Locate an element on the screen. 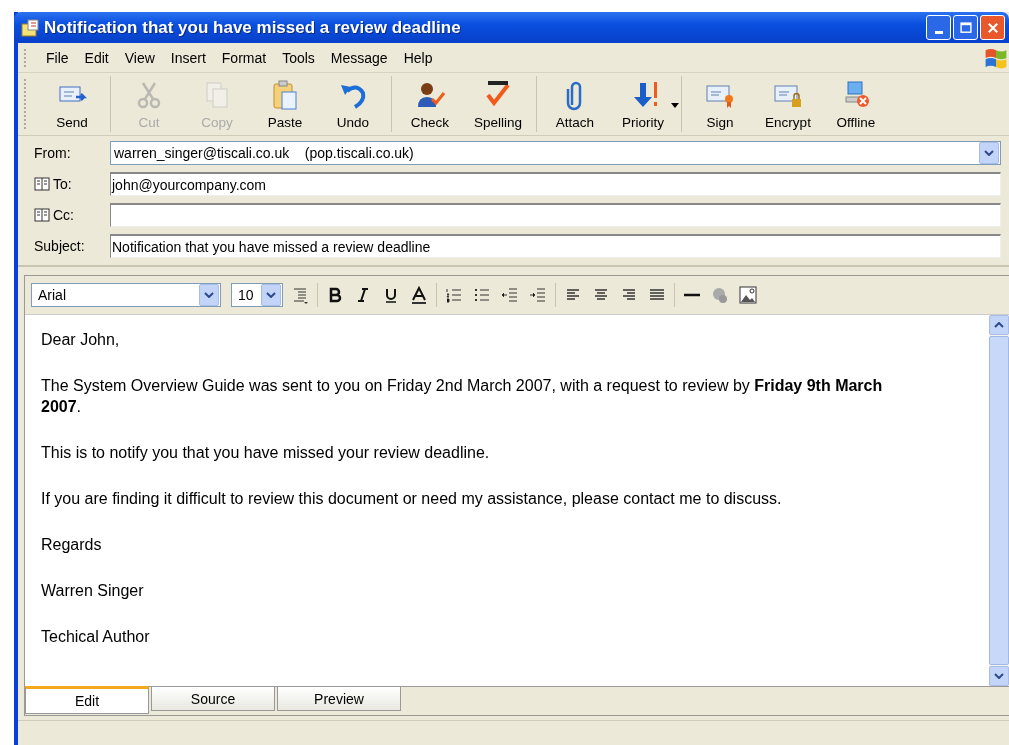 The height and width of the screenshot is (745, 1009). undo-button: Undo is located at coordinates (353, 104).